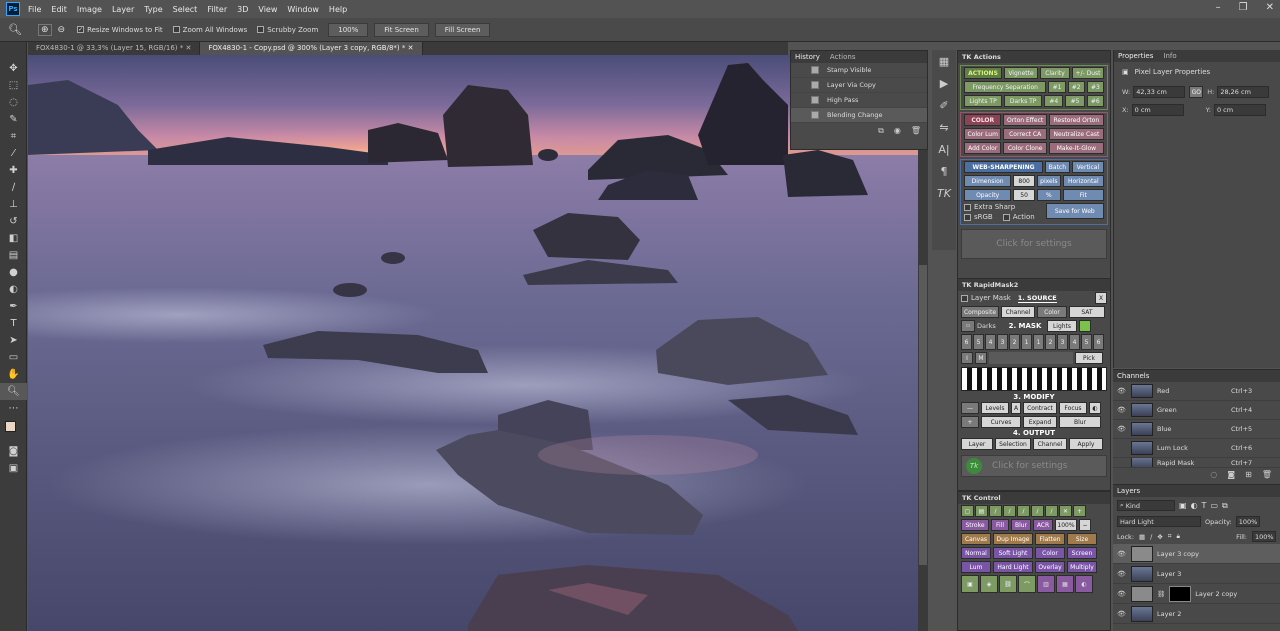  Describe the element at coordinates (1098, 342) in the screenshot. I see `zone-button: 6` at that location.